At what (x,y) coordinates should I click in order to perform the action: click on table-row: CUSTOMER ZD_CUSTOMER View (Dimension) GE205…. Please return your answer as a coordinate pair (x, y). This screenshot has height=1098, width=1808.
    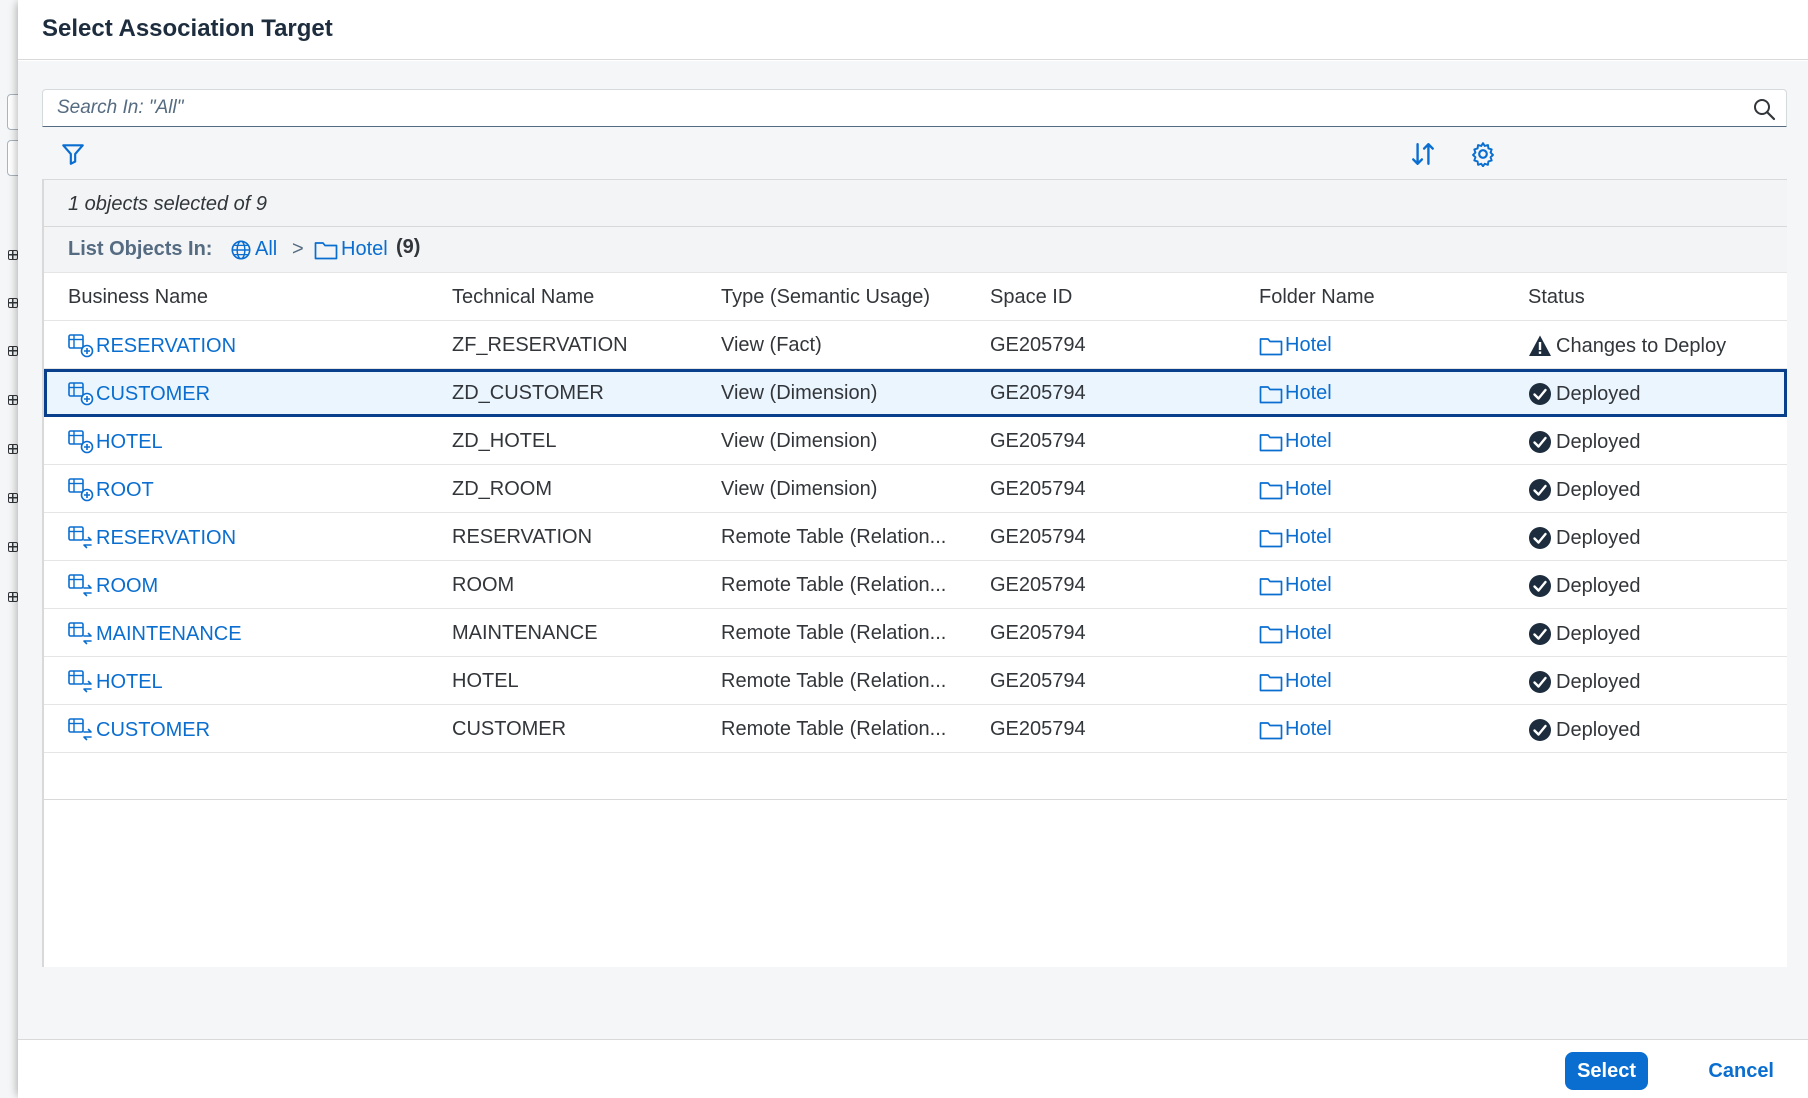
    Looking at the image, I should click on (915, 393).